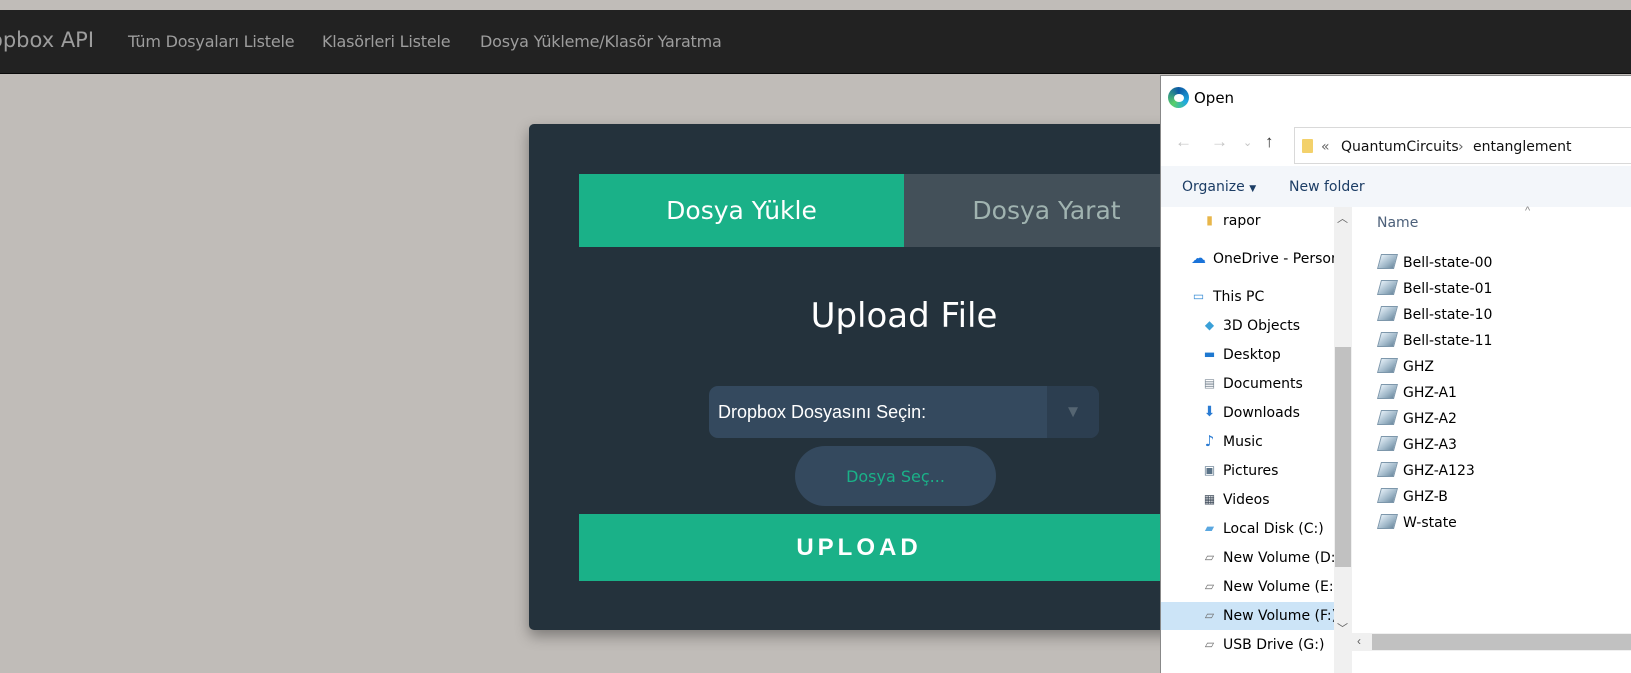  Describe the element at coordinates (1247, 413) in the screenshot. I see `tree-item-downloads: ⬇ Downloads` at that location.